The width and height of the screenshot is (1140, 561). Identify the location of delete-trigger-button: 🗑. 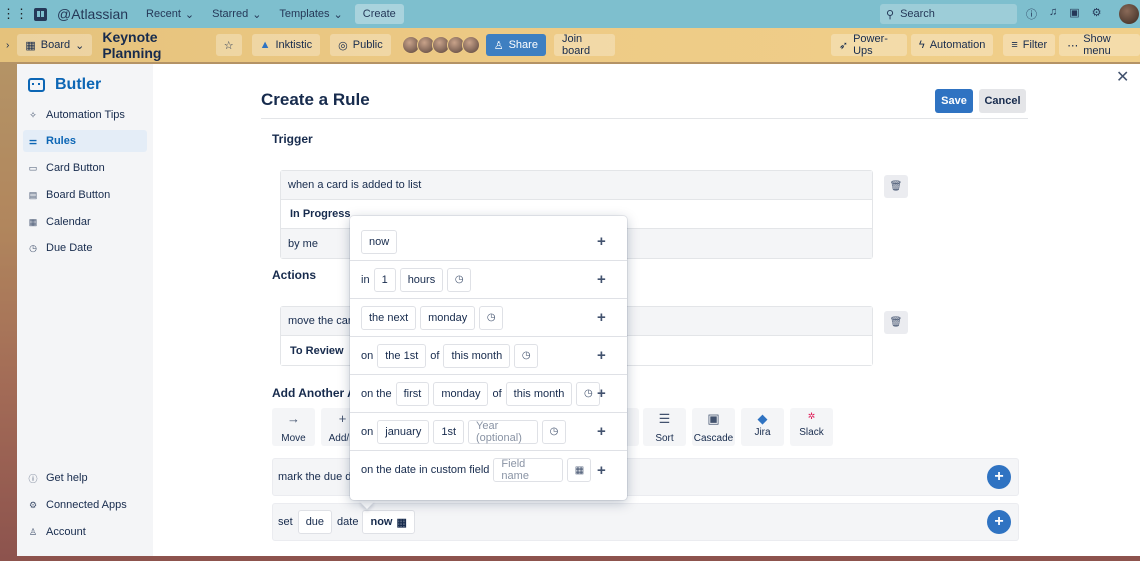
(896, 186).